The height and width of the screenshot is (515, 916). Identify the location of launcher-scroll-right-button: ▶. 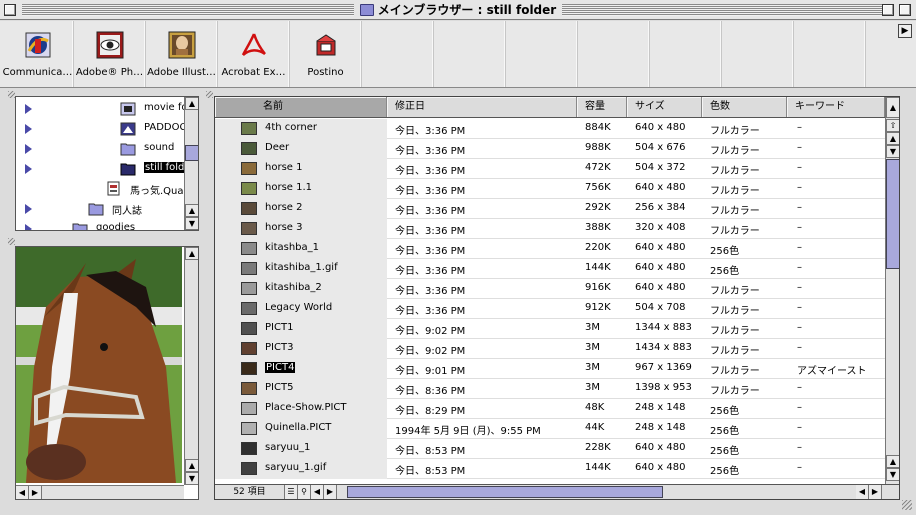
(905, 31).